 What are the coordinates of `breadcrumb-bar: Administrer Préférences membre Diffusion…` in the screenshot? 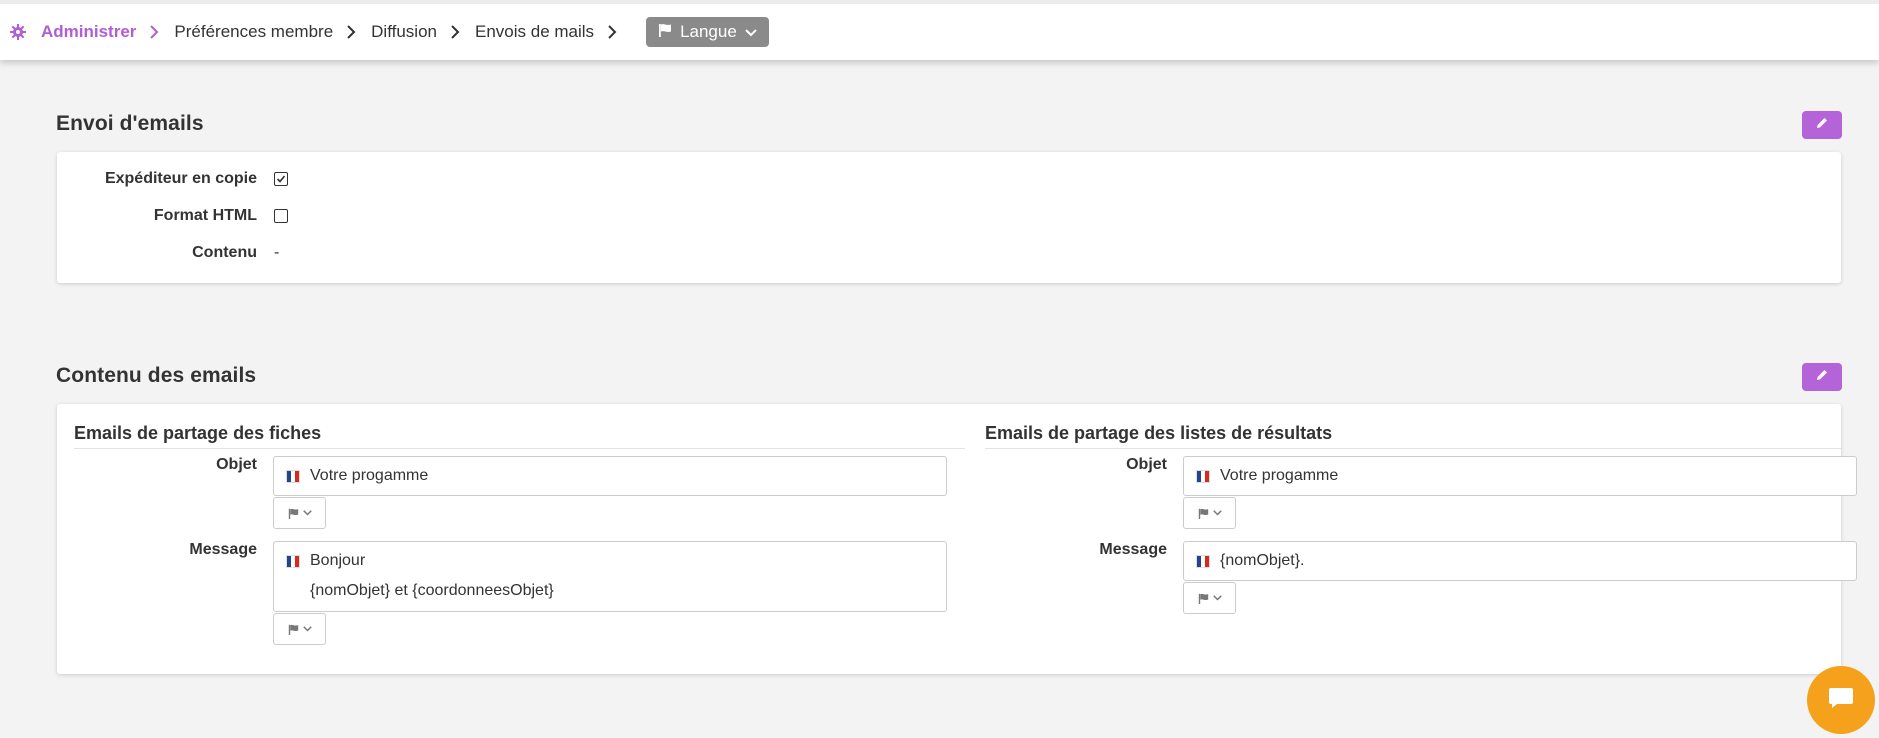 It's located at (939, 30).